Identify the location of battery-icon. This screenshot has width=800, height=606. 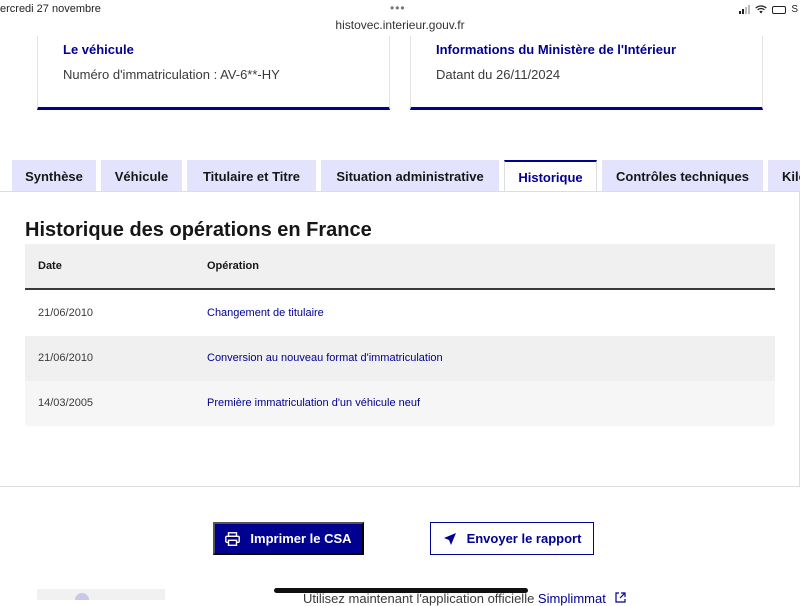
(779, 9).